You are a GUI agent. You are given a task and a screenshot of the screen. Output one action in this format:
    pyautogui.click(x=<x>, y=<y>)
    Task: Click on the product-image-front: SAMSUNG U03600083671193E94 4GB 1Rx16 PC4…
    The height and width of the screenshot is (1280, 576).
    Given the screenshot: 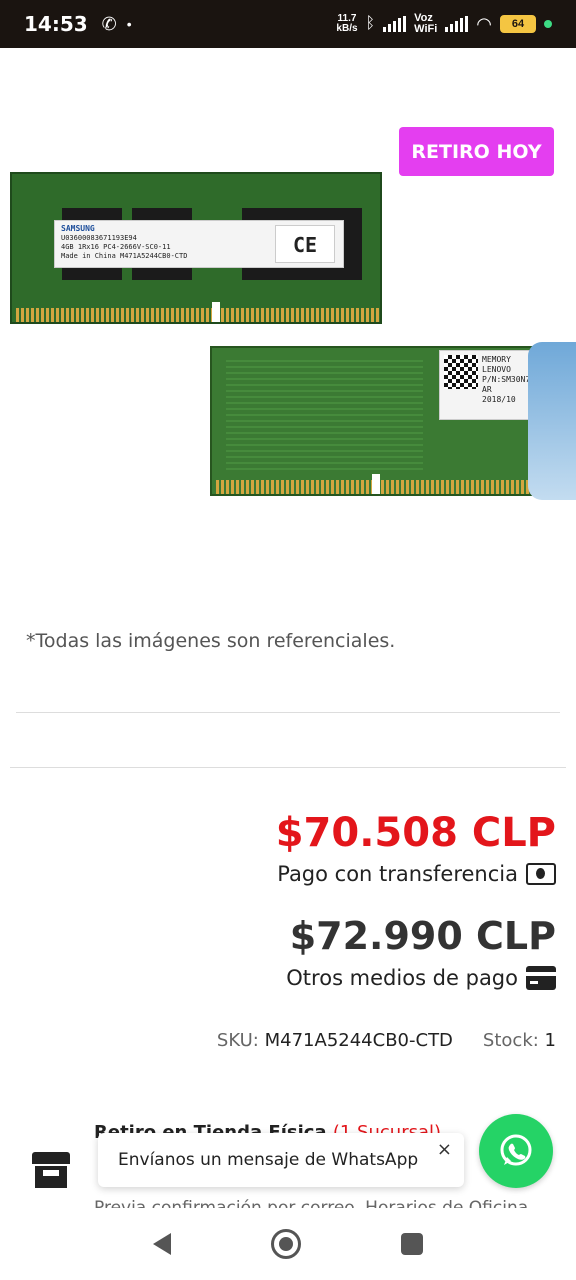 What is the action you would take?
    pyautogui.click(x=196, y=248)
    